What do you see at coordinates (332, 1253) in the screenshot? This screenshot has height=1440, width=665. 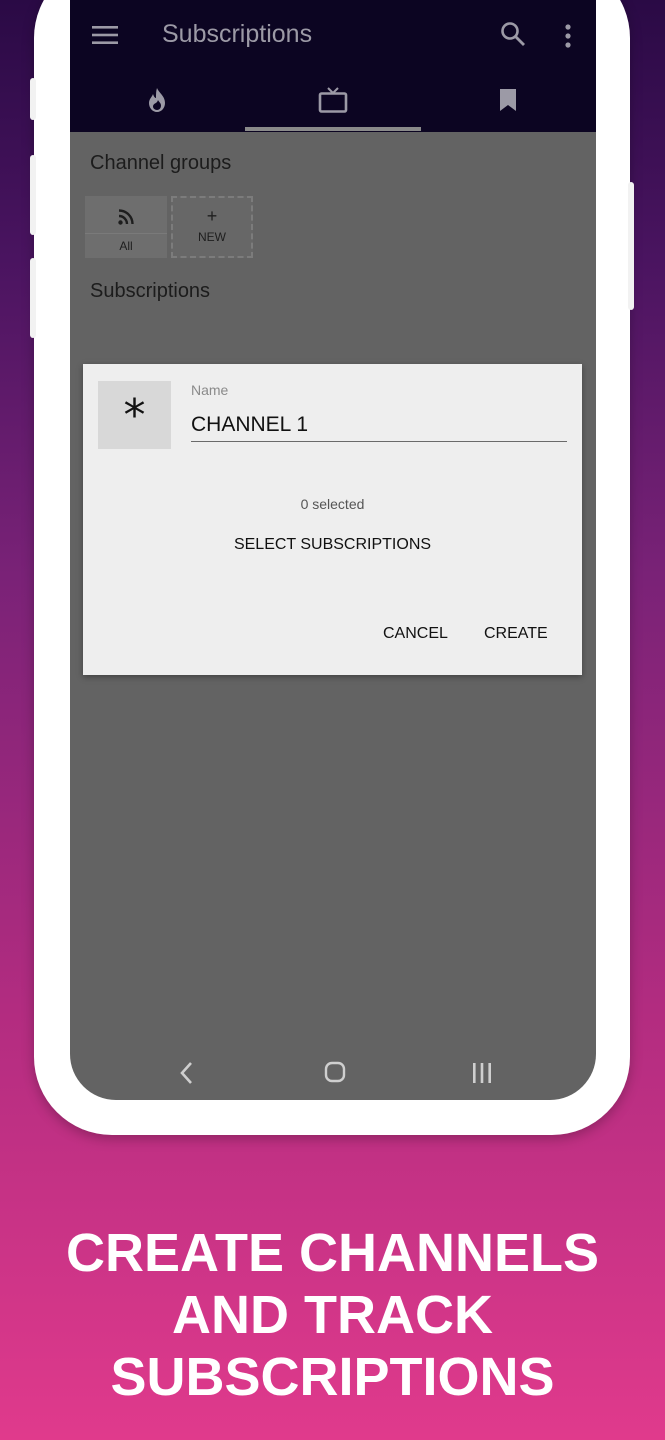 I see `caption-line-1: CREATE CHANNELS` at bounding box center [332, 1253].